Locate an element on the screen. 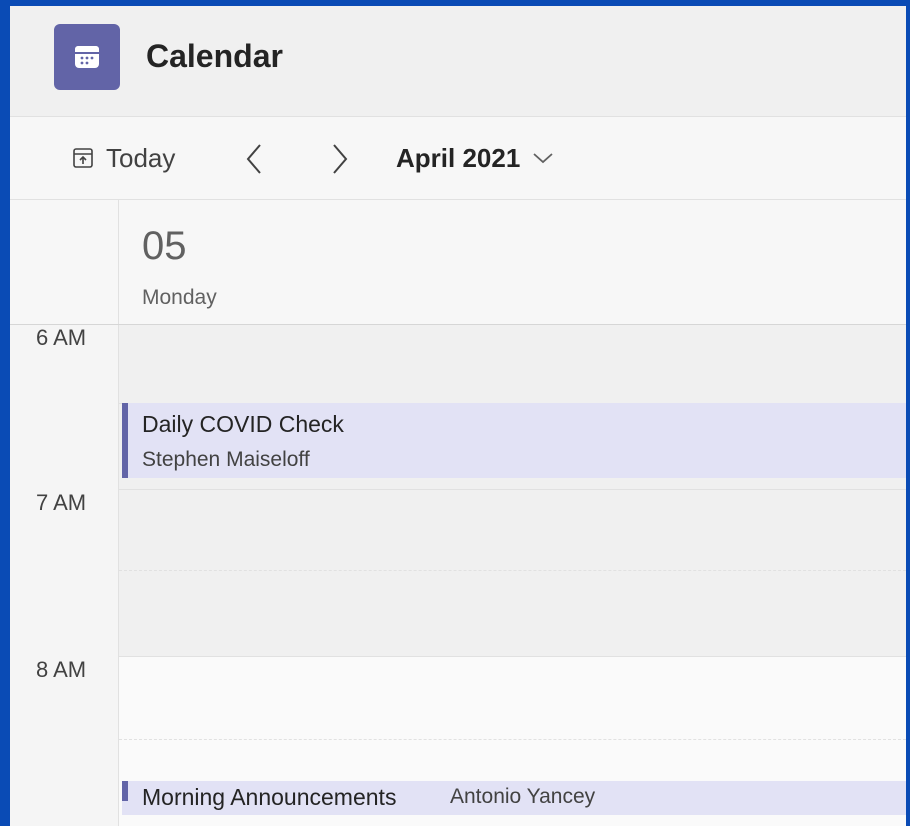 This screenshot has height=826, width=910. month-label: April 2021 is located at coordinates (458, 157).